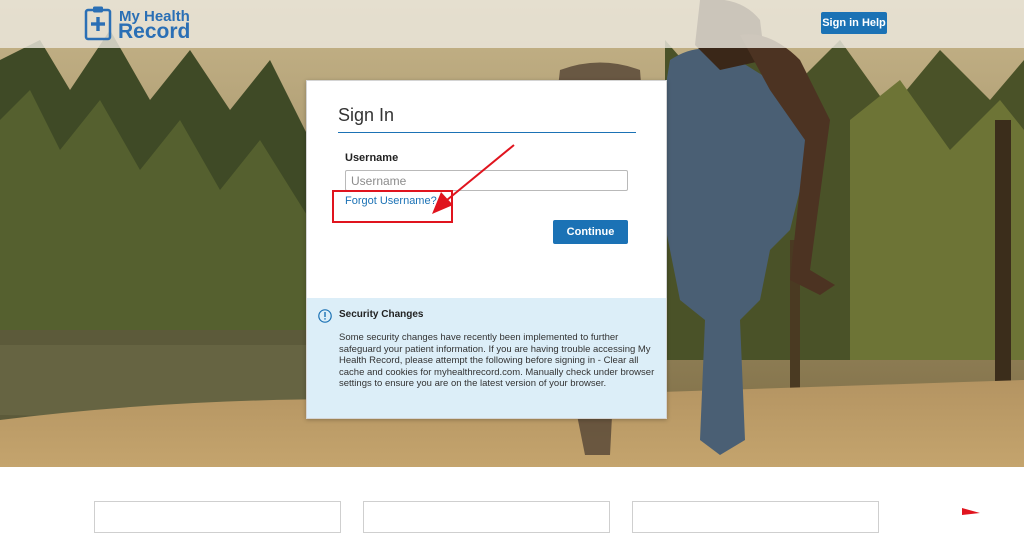 The height and width of the screenshot is (533, 1024). What do you see at coordinates (854, 23) in the screenshot?
I see `sign-in-help-button: Sign in Help` at bounding box center [854, 23].